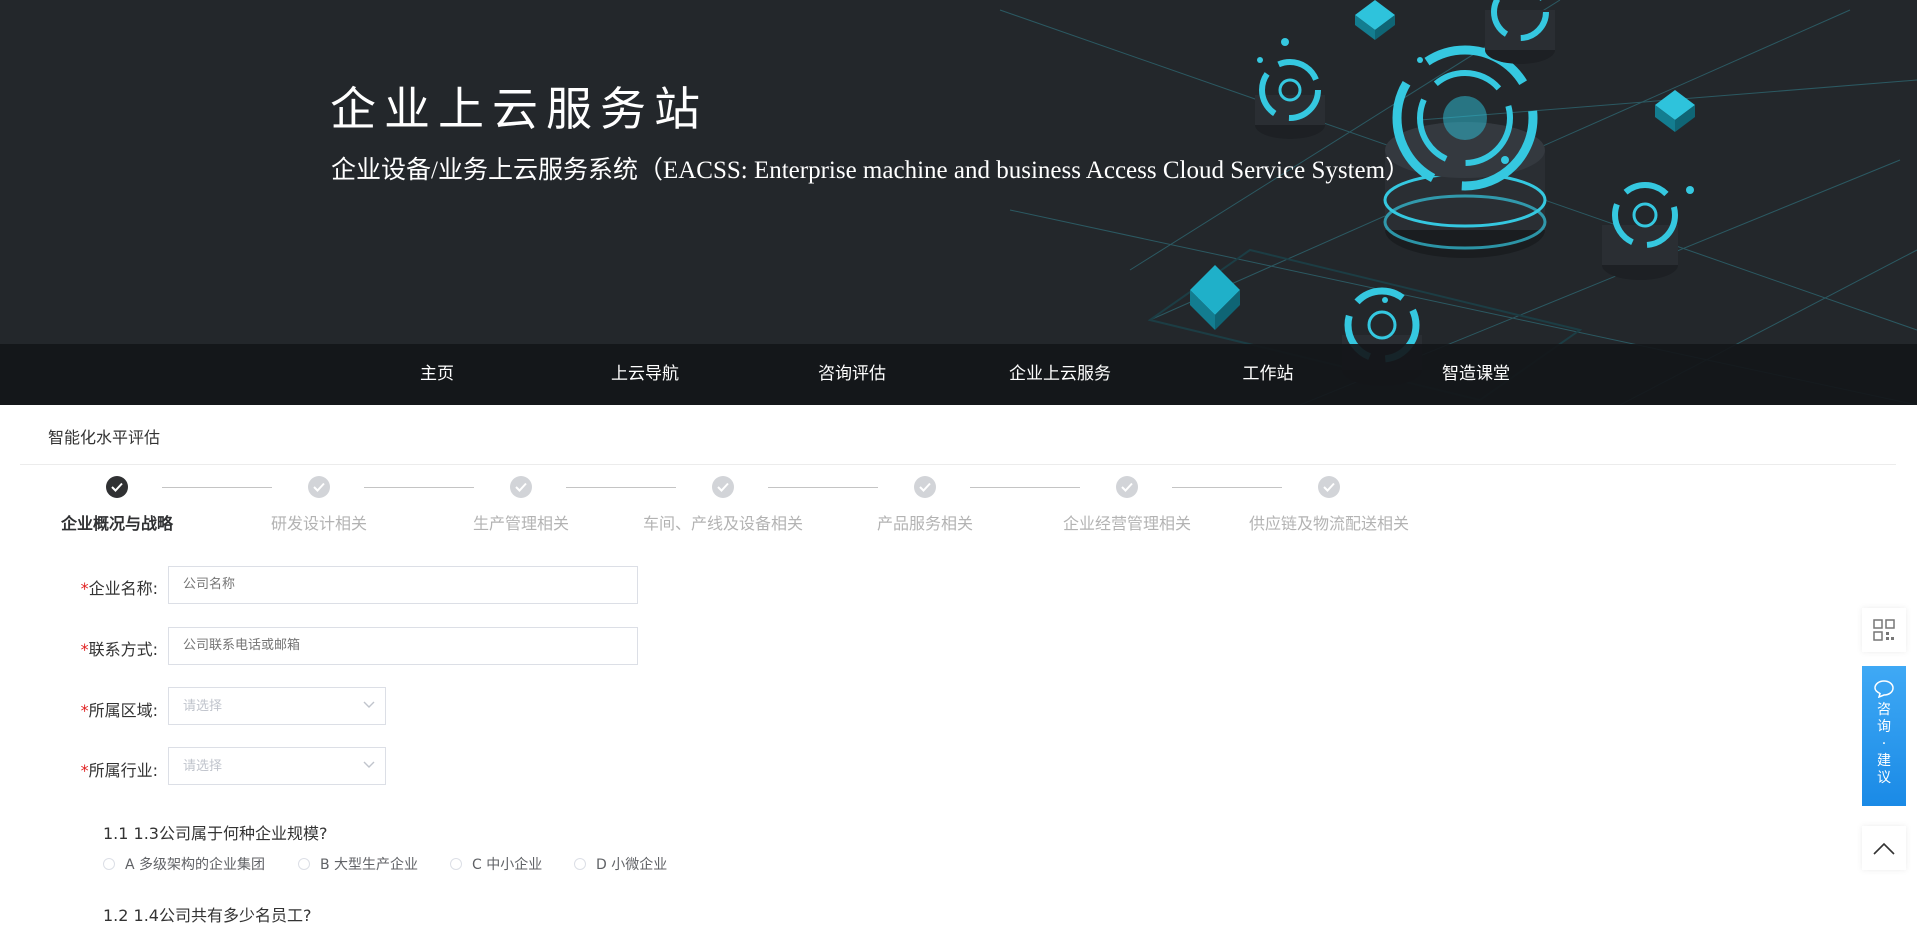  What do you see at coordinates (1329, 522) in the screenshot?
I see `step-label-supply-chain: 供应链及物流配送相关` at bounding box center [1329, 522].